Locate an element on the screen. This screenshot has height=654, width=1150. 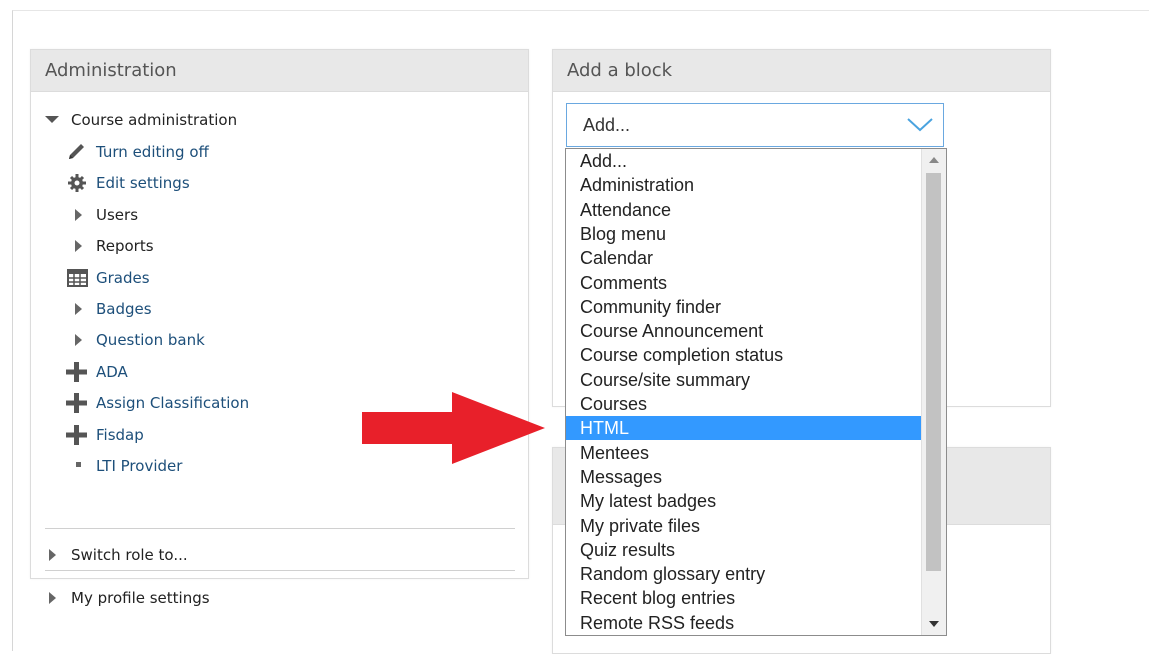
add-a-block-title: Add a block is located at coordinates (801, 71).